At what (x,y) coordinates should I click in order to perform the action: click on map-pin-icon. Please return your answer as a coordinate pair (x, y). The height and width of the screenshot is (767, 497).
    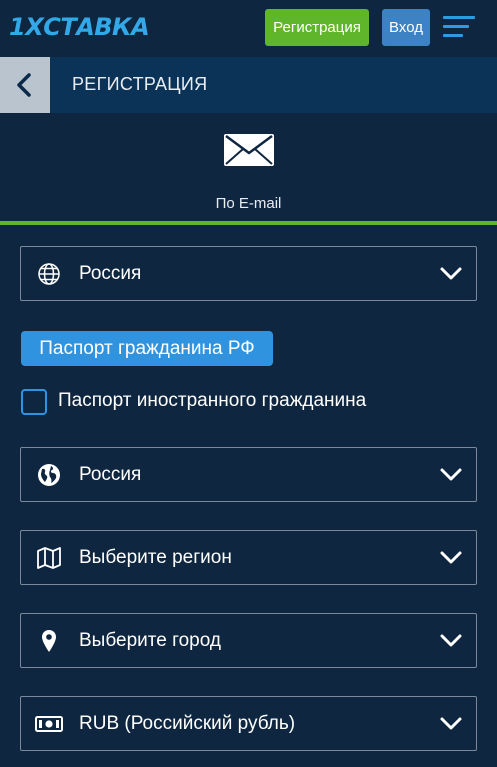
    Looking at the image, I should click on (49, 641).